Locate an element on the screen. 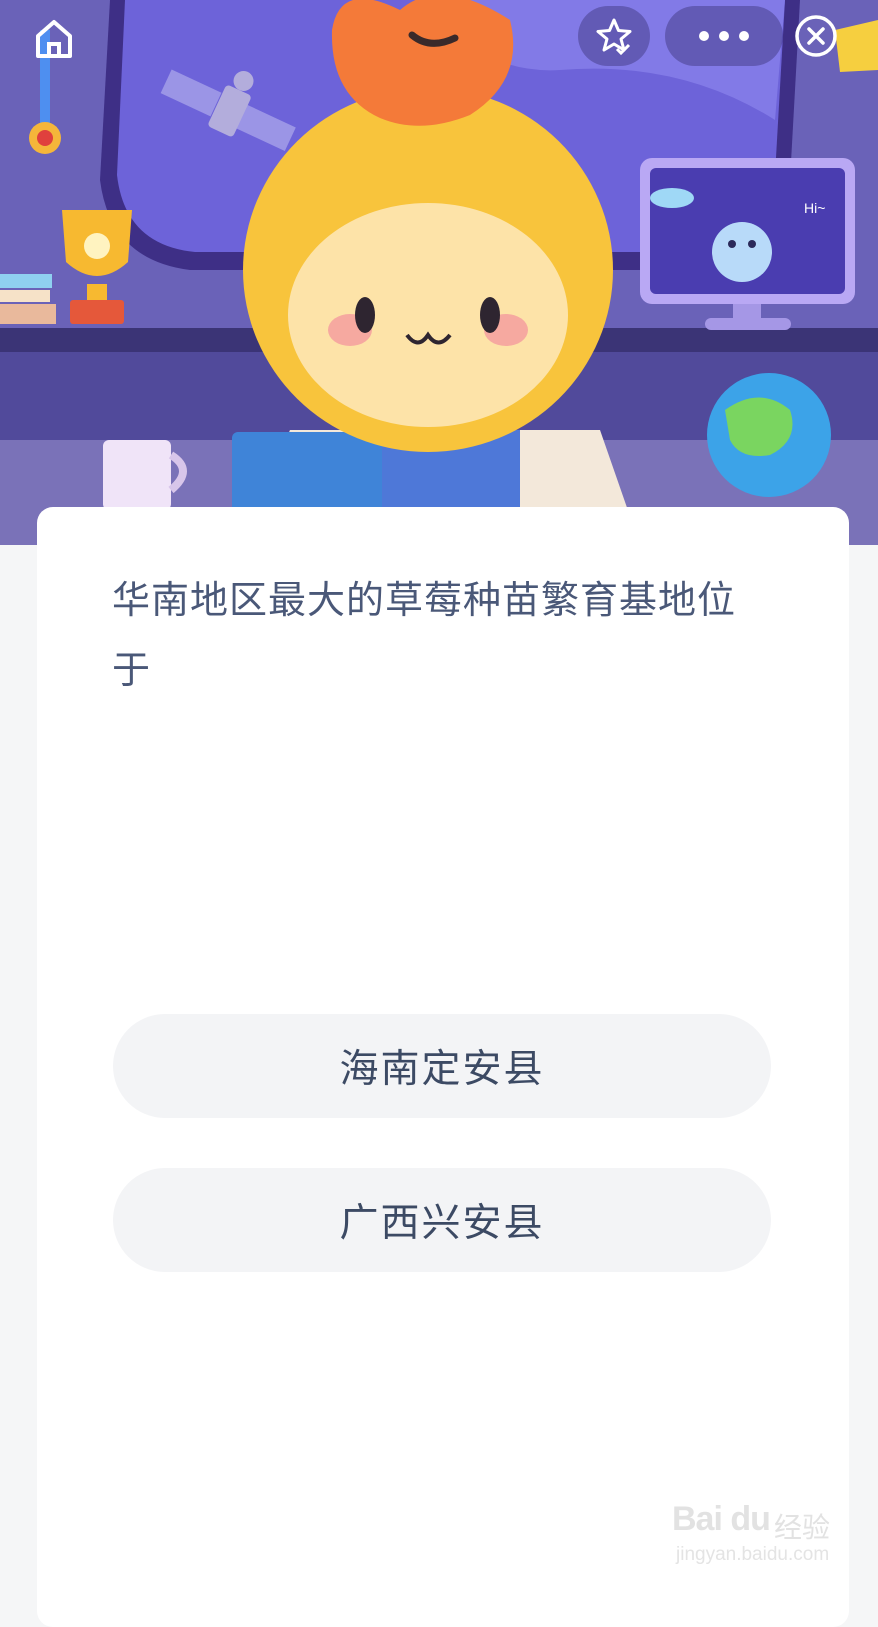 Image resolution: width=878 pixels, height=1627 pixels. monitor-bubble-text: Hi~ is located at coordinates (814, 208).